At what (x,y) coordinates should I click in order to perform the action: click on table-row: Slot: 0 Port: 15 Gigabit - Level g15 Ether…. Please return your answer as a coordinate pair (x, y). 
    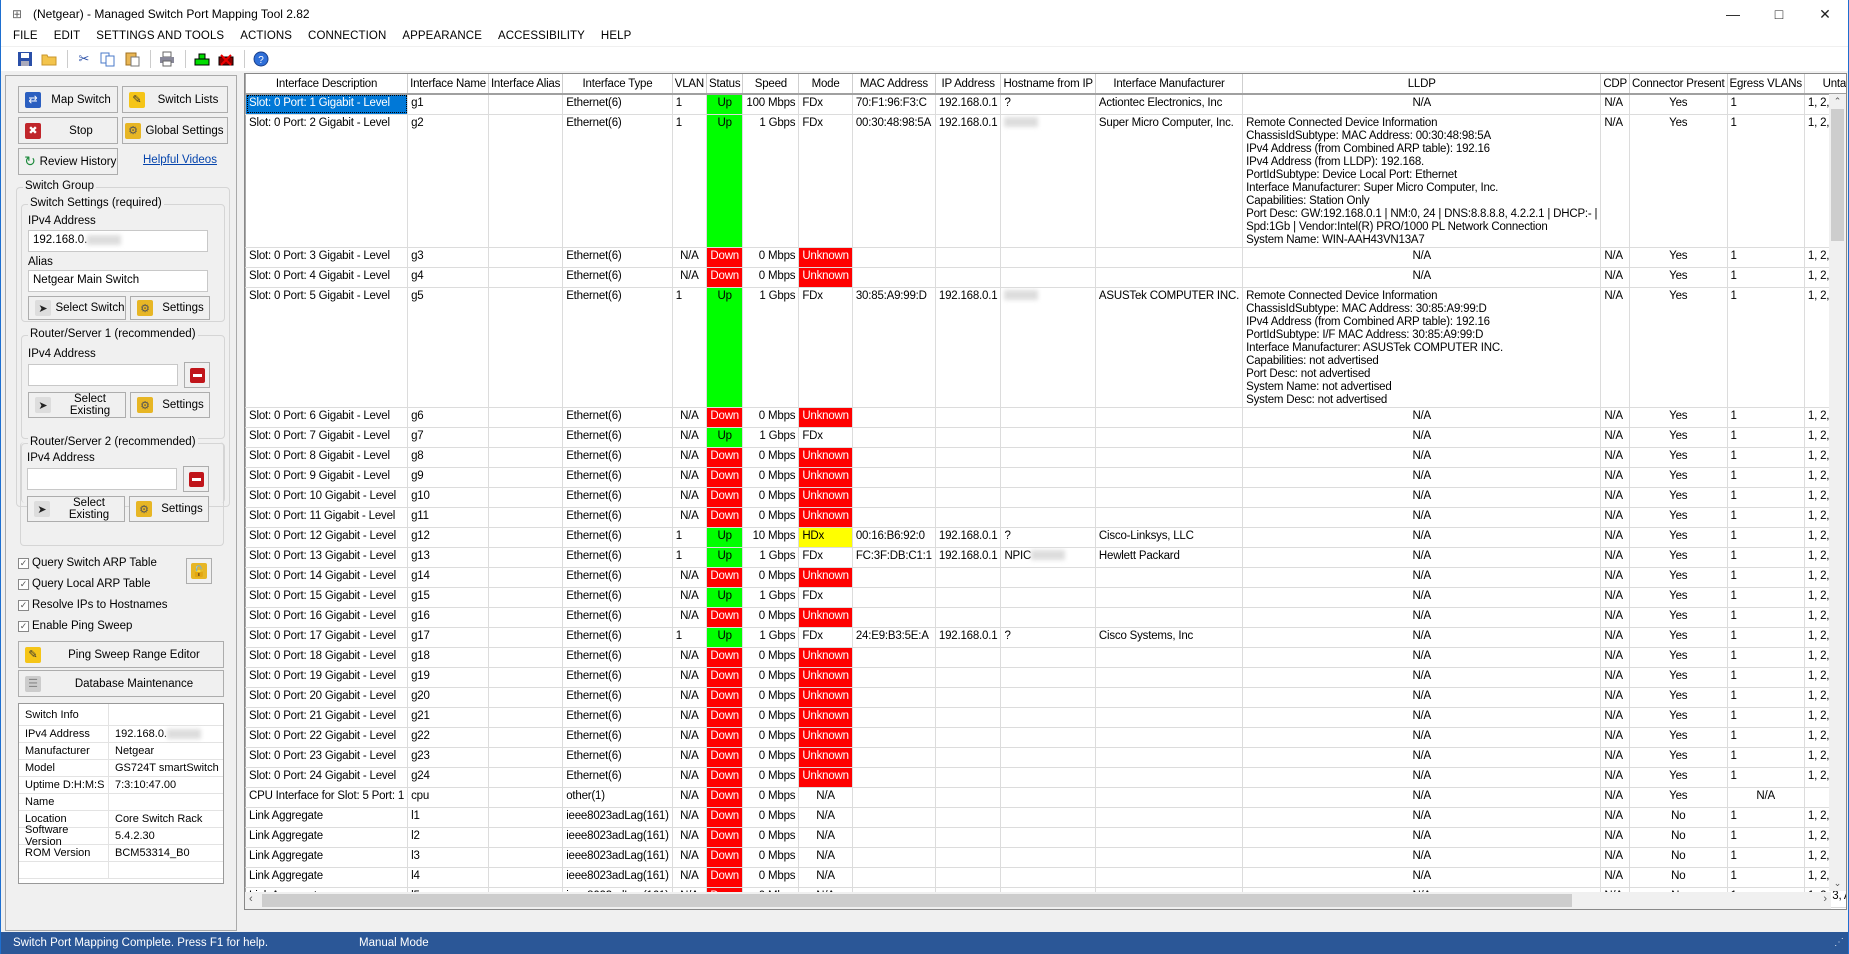
    Looking at the image, I should click on (1045, 597).